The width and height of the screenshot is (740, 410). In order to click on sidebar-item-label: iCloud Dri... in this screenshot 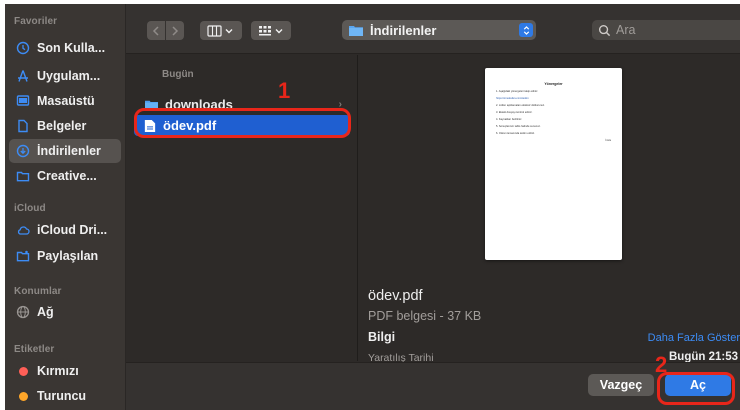, I will do `click(72, 230)`.